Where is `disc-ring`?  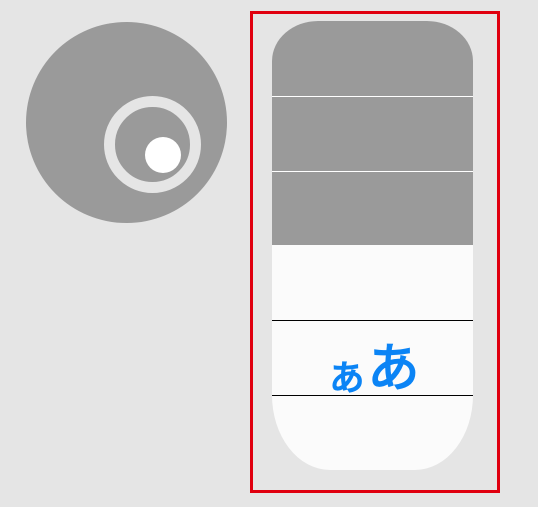
disc-ring is located at coordinates (152, 144).